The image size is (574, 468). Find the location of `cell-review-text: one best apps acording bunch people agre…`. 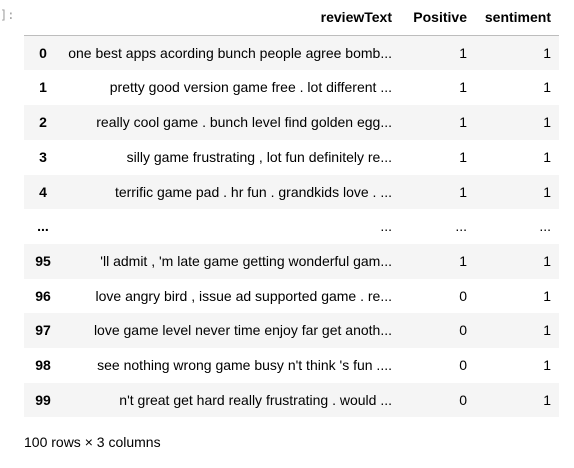

cell-review-text: one best apps acording bunch people agre… is located at coordinates (230, 52).